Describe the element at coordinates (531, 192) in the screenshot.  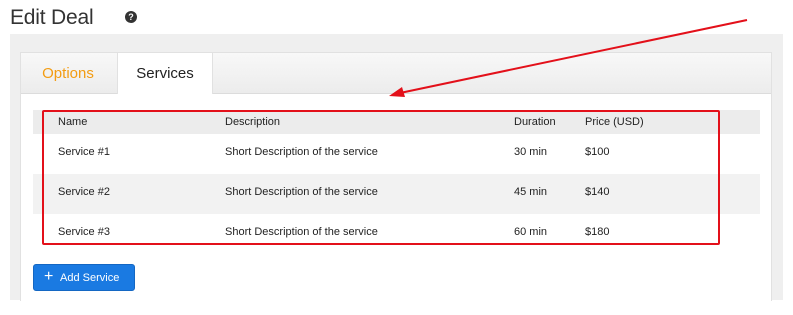
I see `service-duration: 45 min` at that location.